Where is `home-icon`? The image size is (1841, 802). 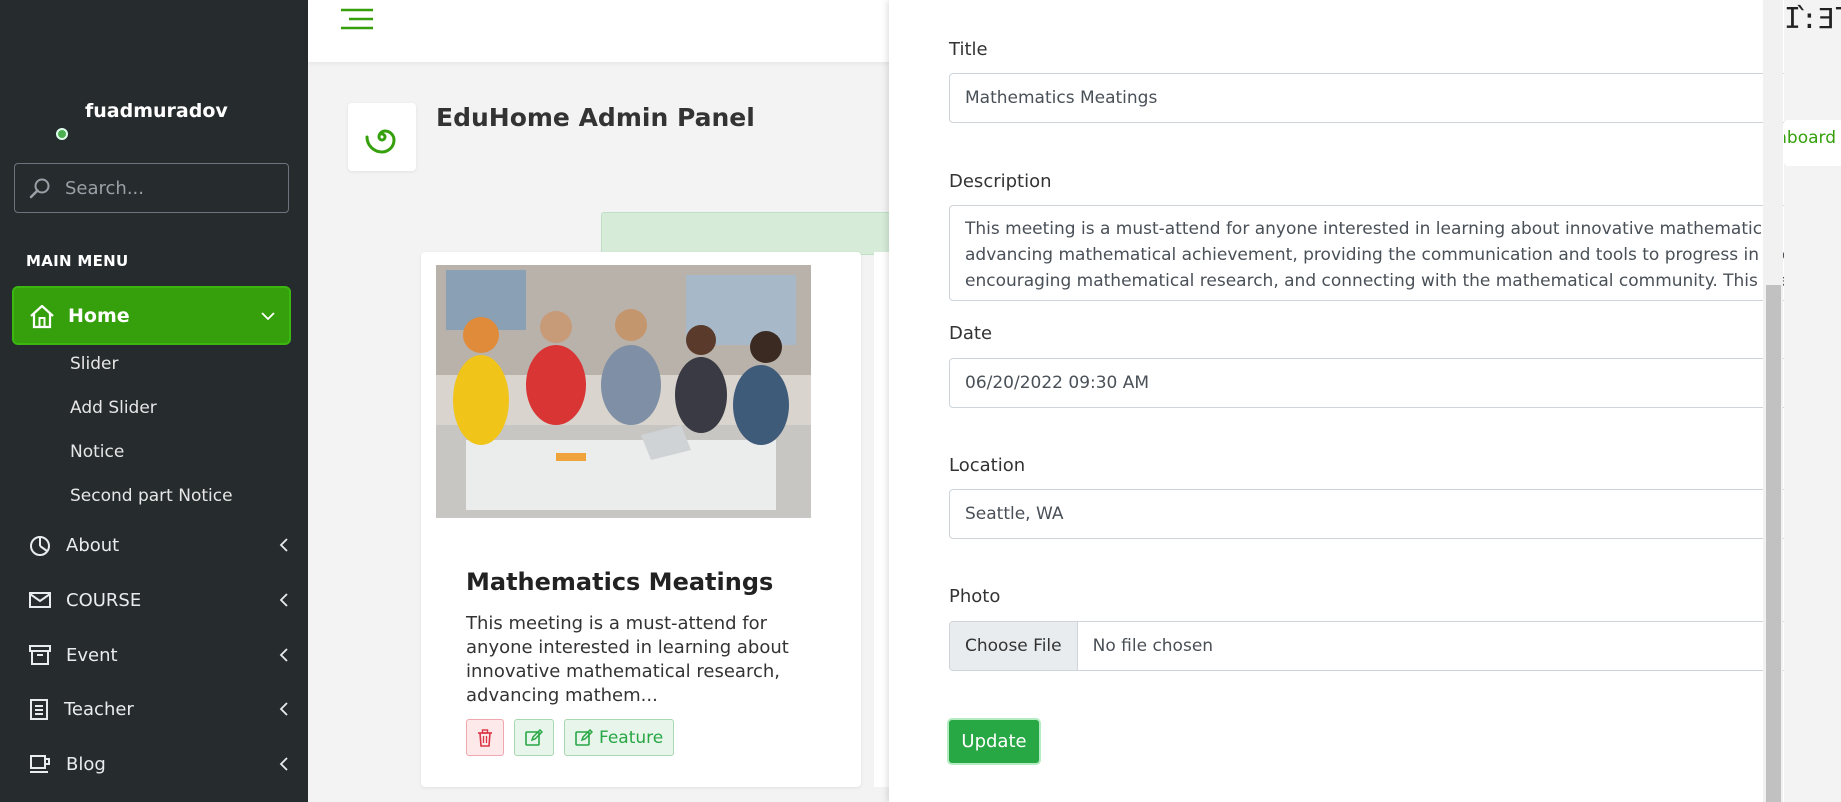 home-icon is located at coordinates (42, 316).